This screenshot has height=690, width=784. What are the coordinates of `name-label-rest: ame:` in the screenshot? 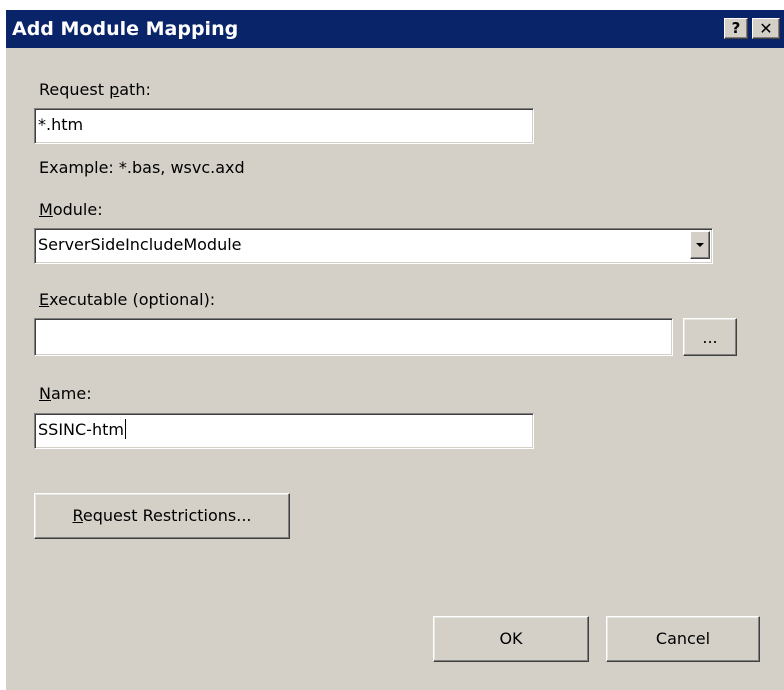 It's located at (71, 393).